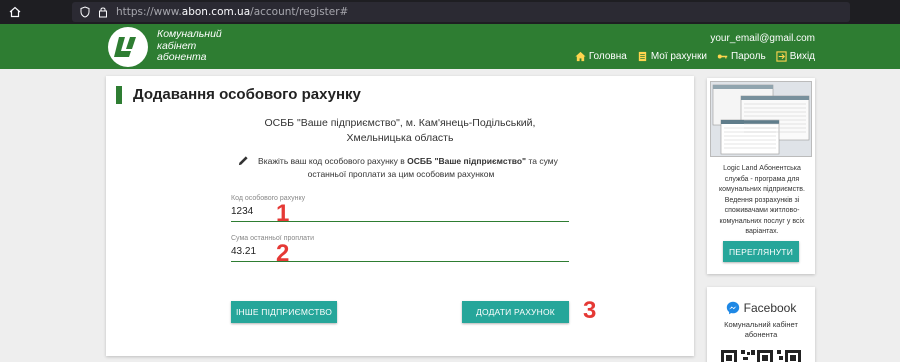  Describe the element at coordinates (748, 56) in the screenshot. I see `nav-password-label: Пароль` at that location.